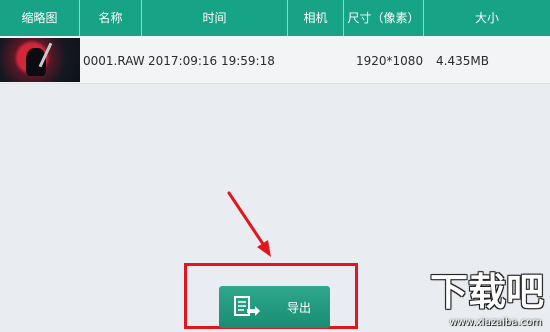 The image size is (550, 332). I want to click on column-dimensions: 尺寸（像素）, so click(384, 18).